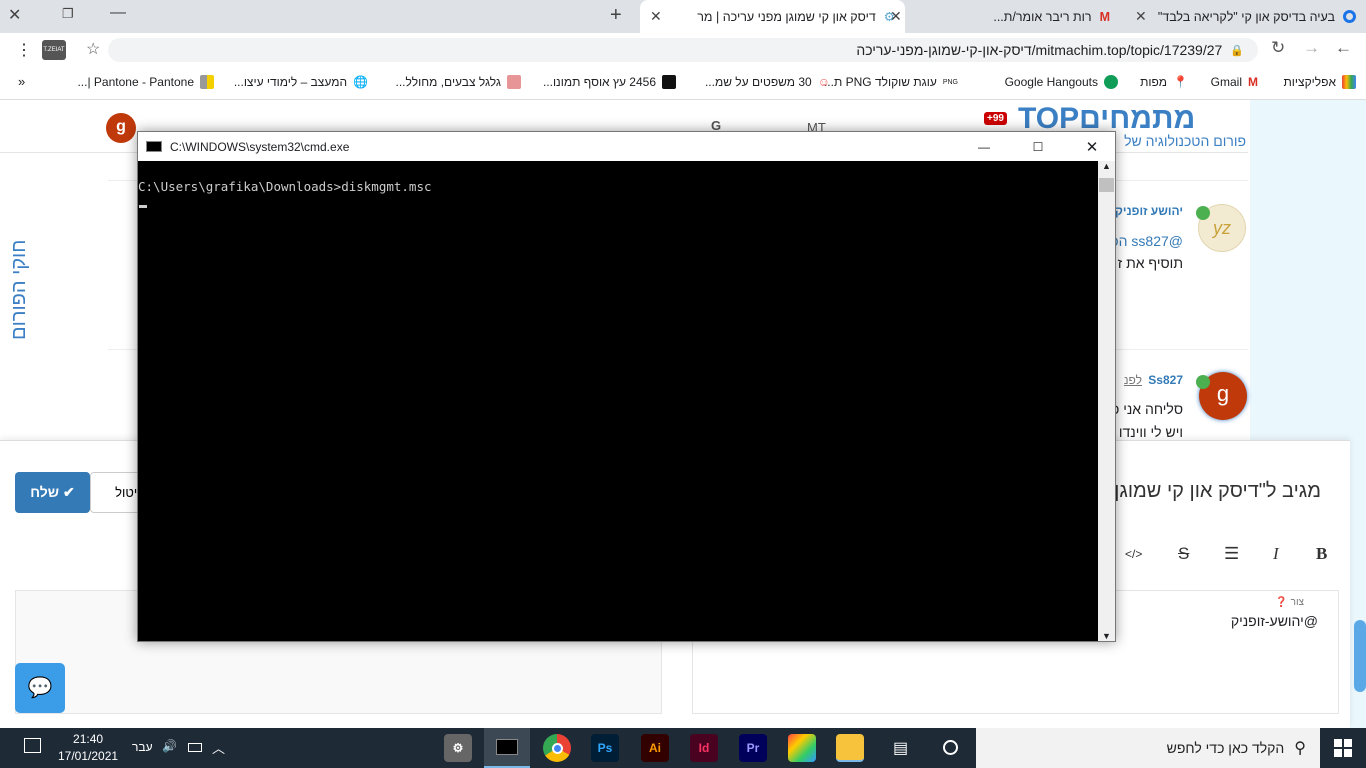 Image resolution: width=1366 pixels, height=768 pixels. I want to click on bookmark-apps: אפליקציות, so click(1320, 82).